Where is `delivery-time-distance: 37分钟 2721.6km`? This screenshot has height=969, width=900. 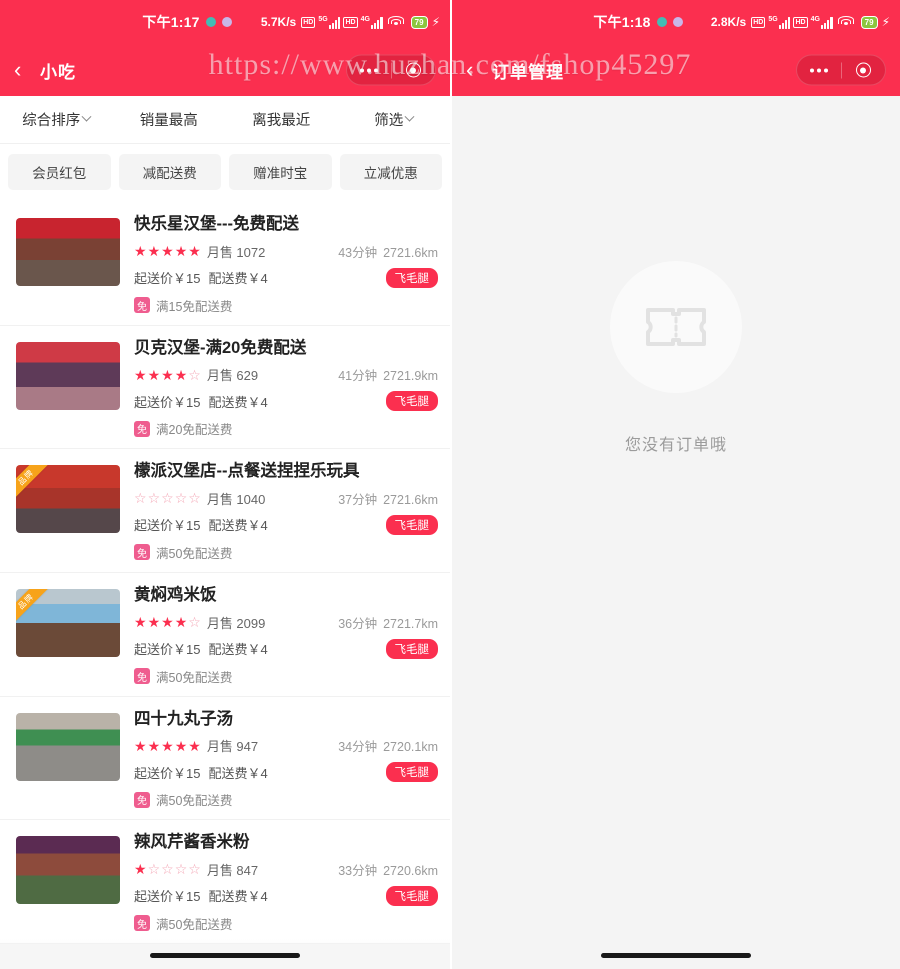
delivery-time-distance: 37分钟 2721.6km is located at coordinates (388, 498).